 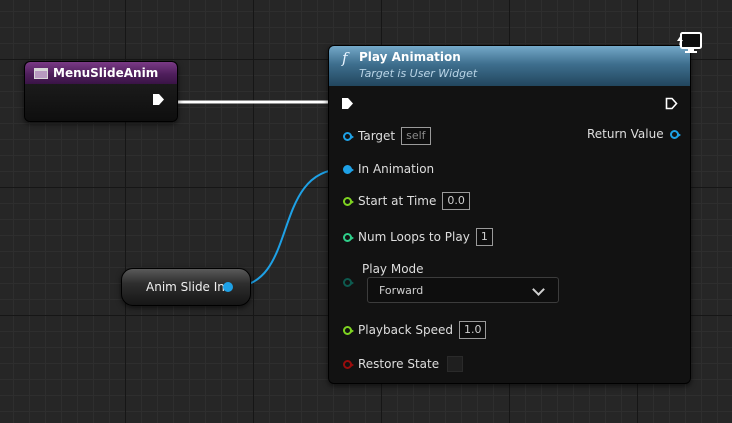 What do you see at coordinates (348, 237) in the screenshot?
I see `num-loops-pin` at bounding box center [348, 237].